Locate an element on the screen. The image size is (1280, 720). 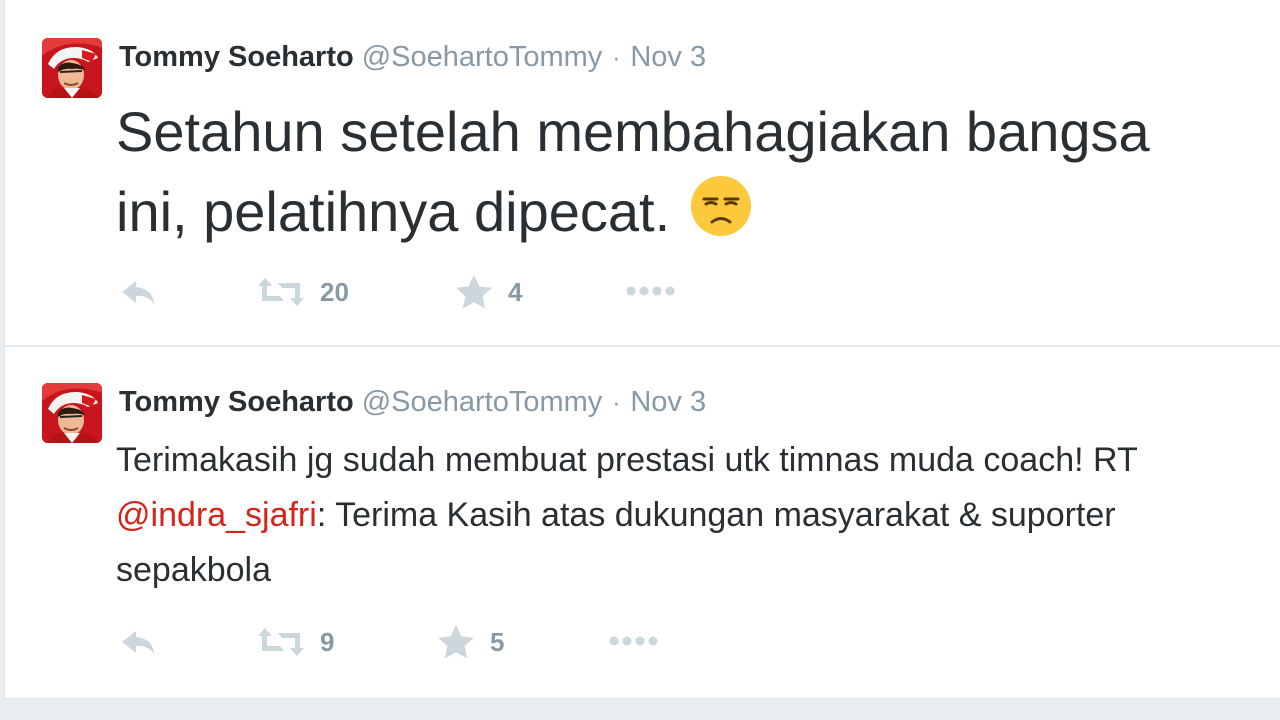
tweet-text-line-2: ini, pelatihnya dipecat. is located at coordinates (698, 212).